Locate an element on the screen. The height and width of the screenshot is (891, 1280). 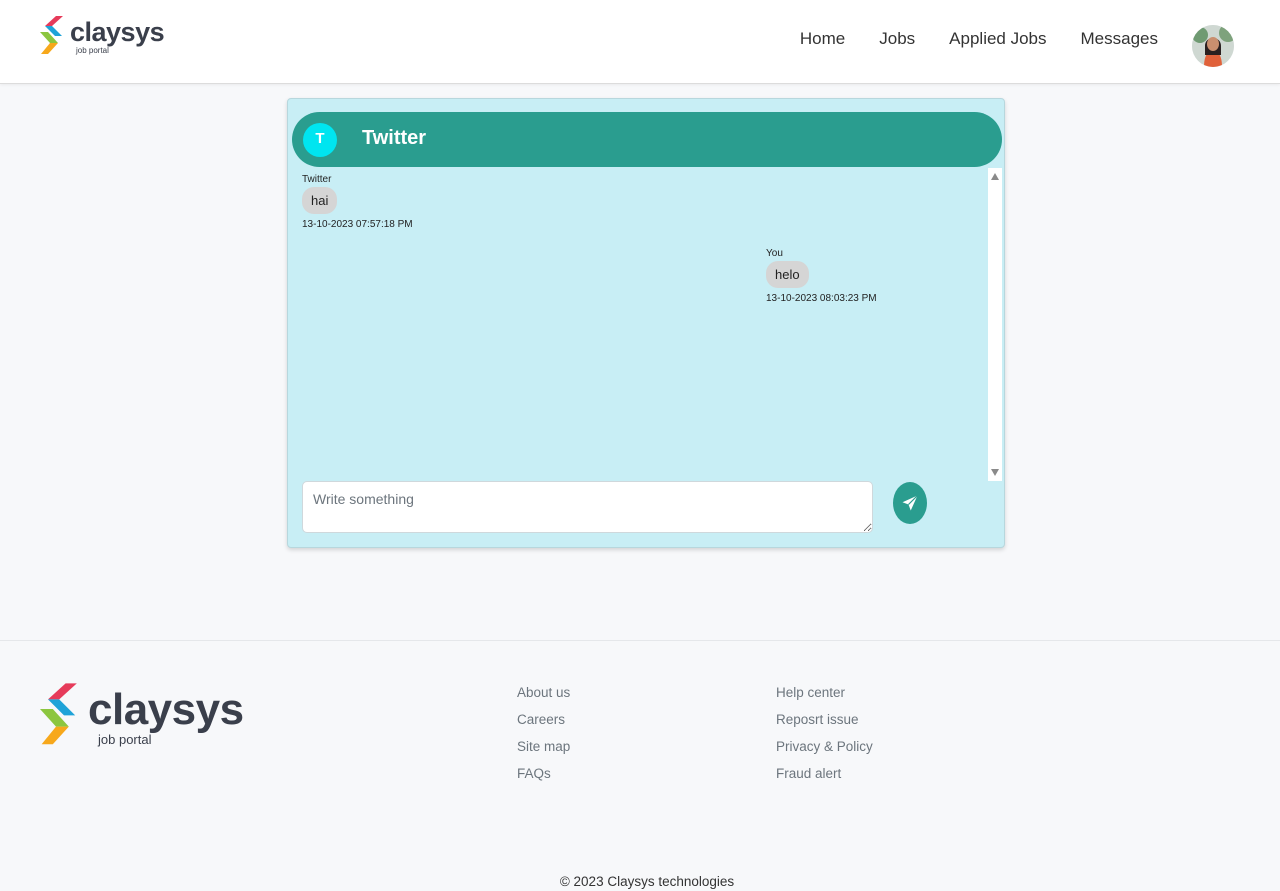
send-button is located at coordinates (910, 503).